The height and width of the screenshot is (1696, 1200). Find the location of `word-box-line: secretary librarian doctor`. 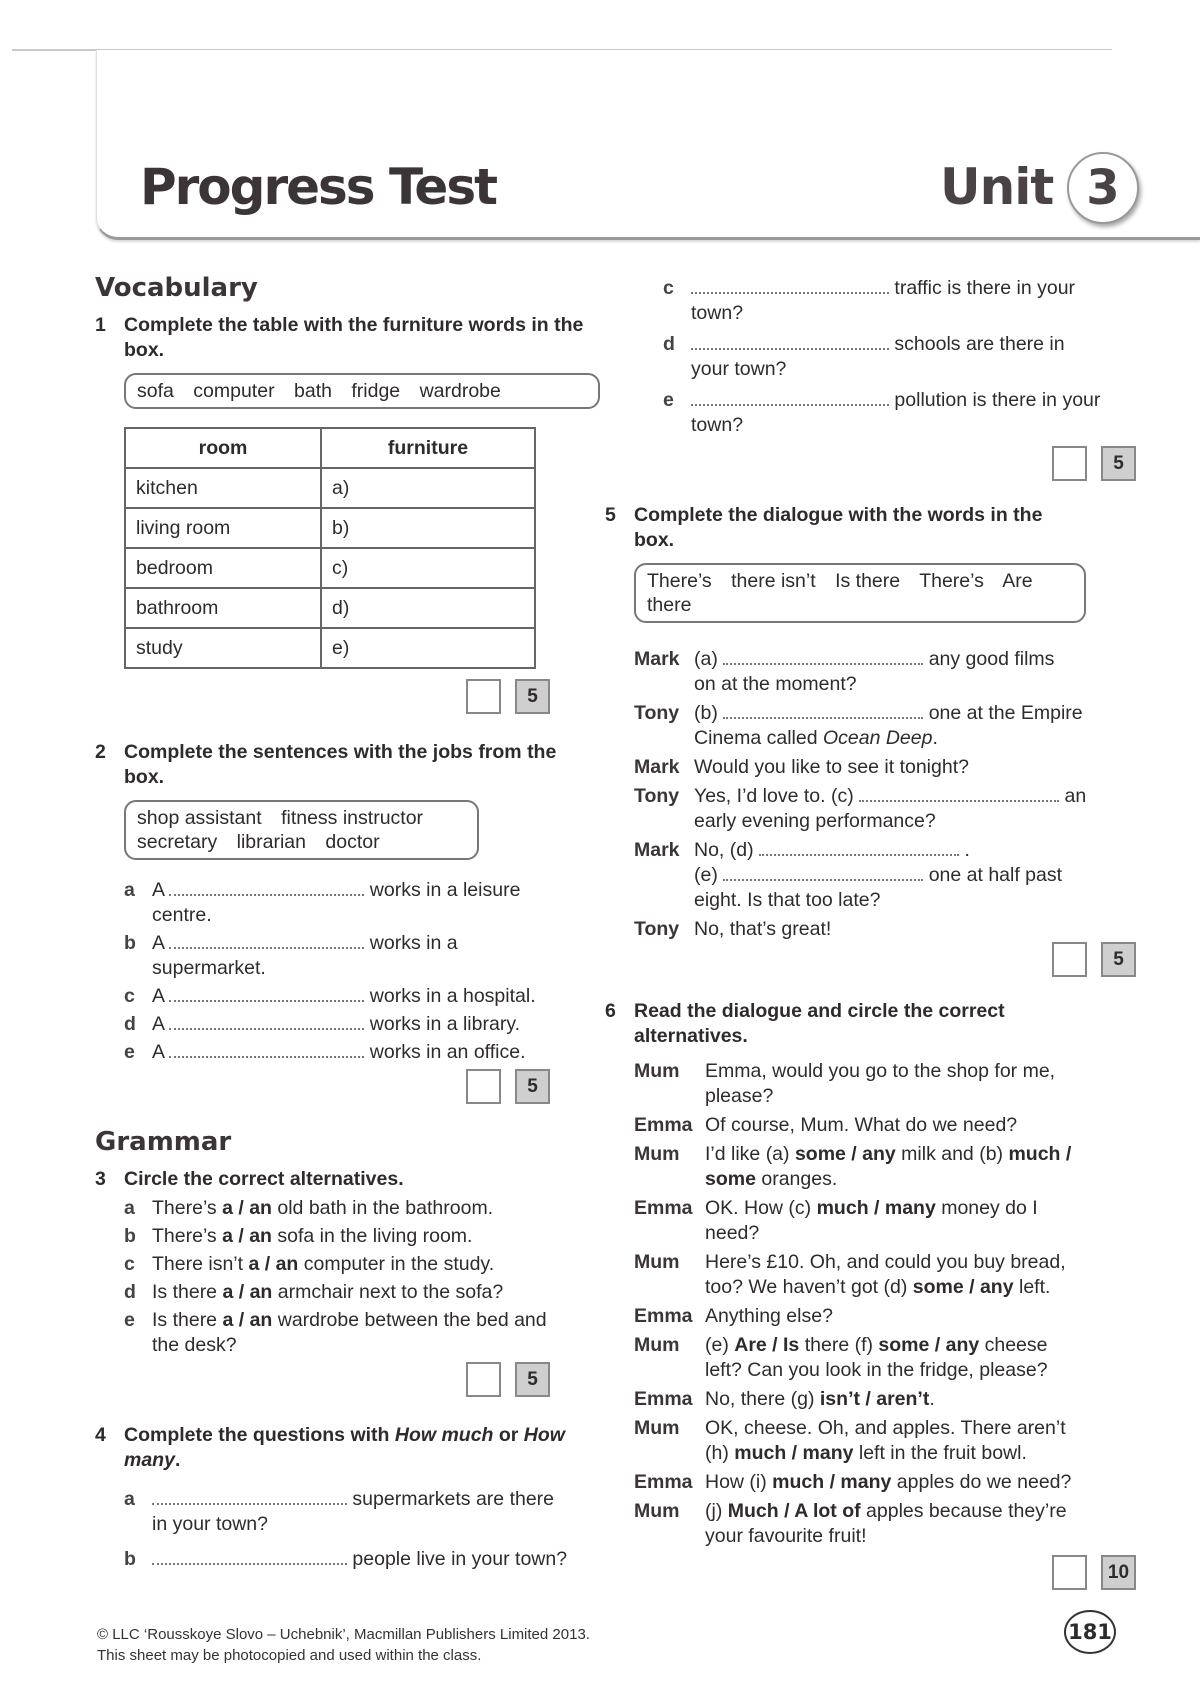

word-box-line: secretary librarian doctor is located at coordinates (301, 842).